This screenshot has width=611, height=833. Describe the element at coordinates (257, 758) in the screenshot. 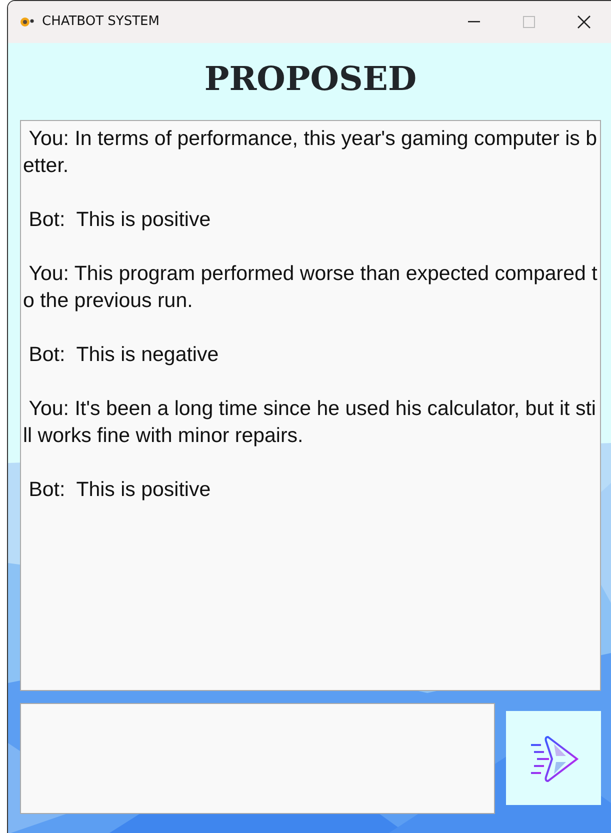

I see `message-input` at that location.